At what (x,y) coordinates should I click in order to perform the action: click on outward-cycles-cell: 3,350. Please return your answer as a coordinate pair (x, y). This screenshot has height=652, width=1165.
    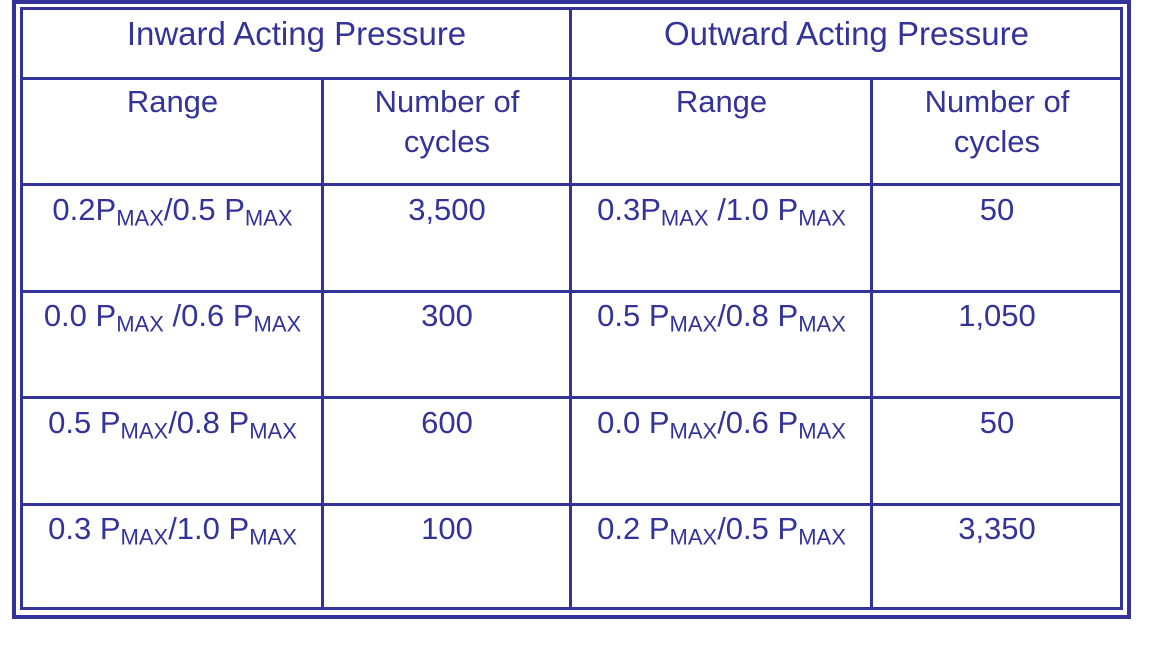
    Looking at the image, I should click on (997, 529).